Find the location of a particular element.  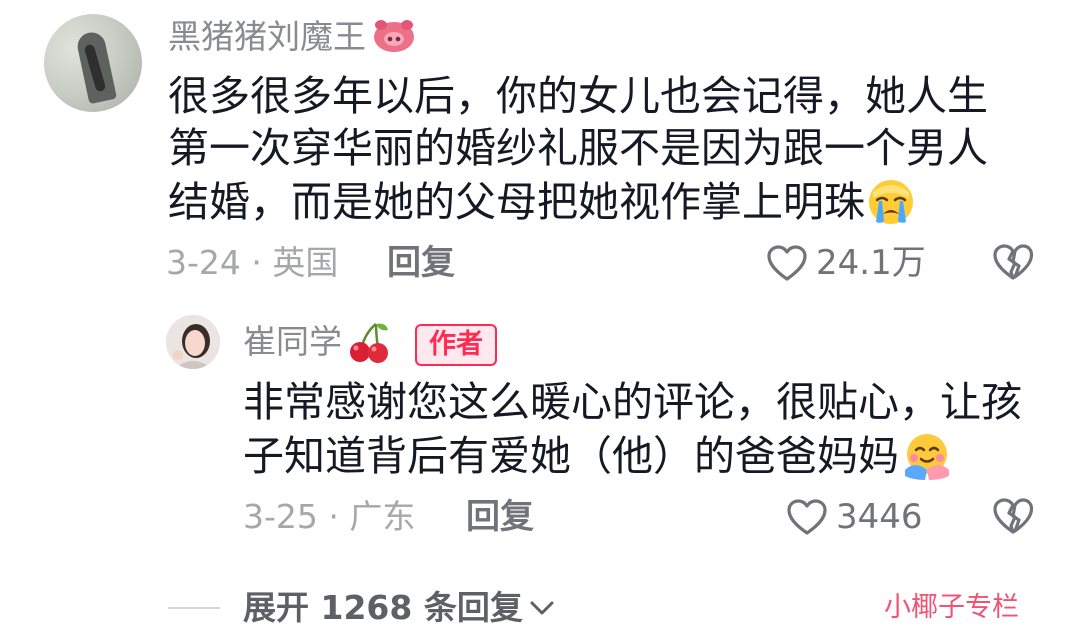

reply-text-line-2: 子知道背后有爱她（他）的爸爸妈妈 is located at coordinates (598, 456).